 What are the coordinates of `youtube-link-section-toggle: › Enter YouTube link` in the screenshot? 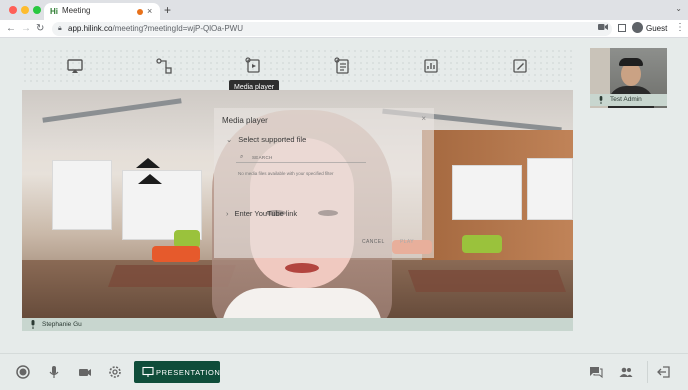 It's located at (261, 214).